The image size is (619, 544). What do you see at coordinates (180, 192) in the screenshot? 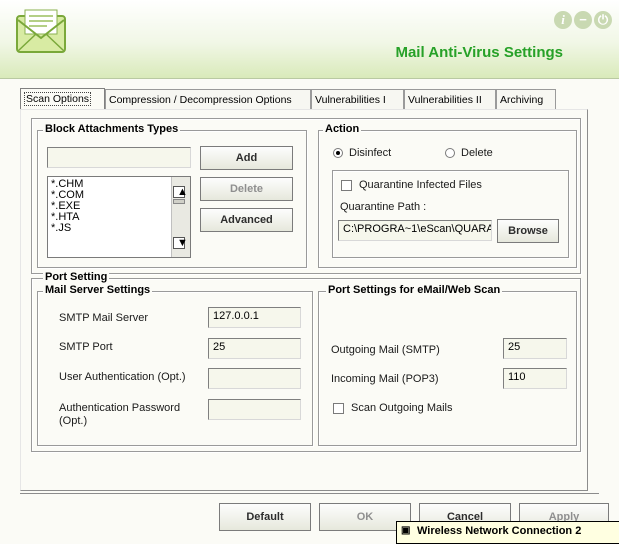
I see `scroll-up-icon: ▲` at bounding box center [180, 192].